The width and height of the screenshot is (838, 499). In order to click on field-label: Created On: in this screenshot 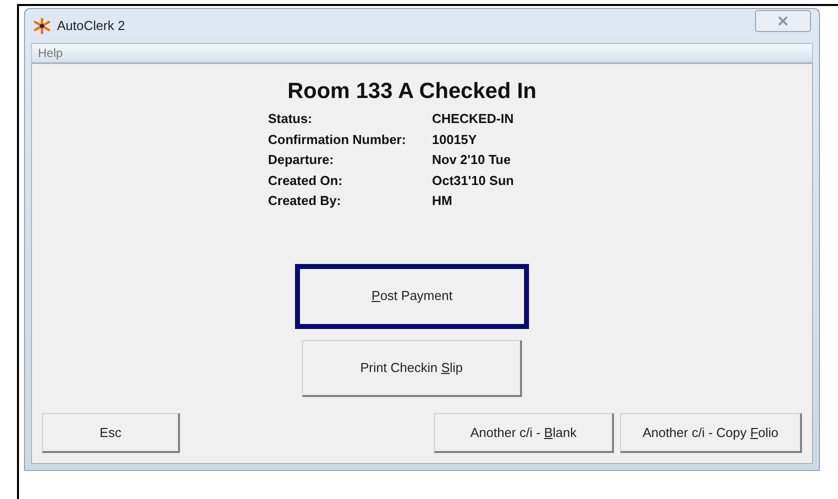, I will do `click(306, 181)`.